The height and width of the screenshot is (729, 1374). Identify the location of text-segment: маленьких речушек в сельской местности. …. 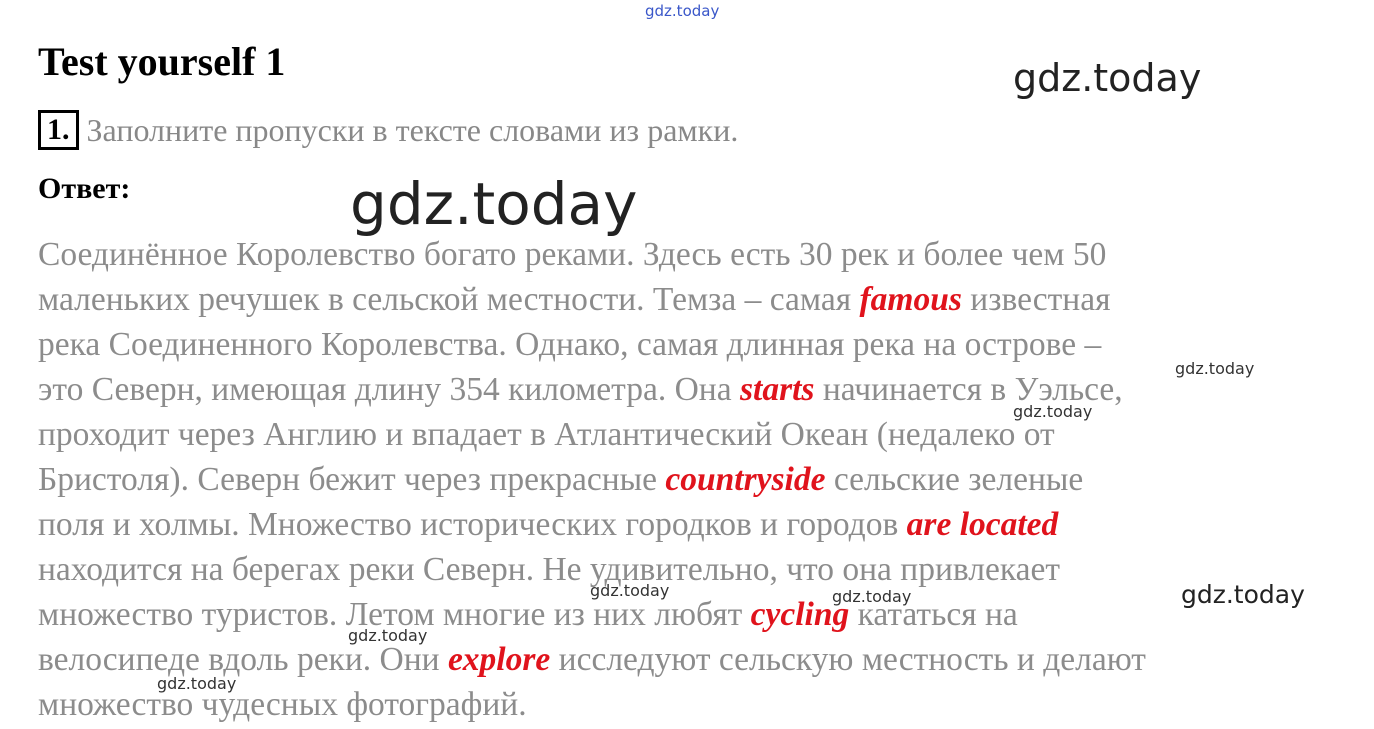
(449, 299).